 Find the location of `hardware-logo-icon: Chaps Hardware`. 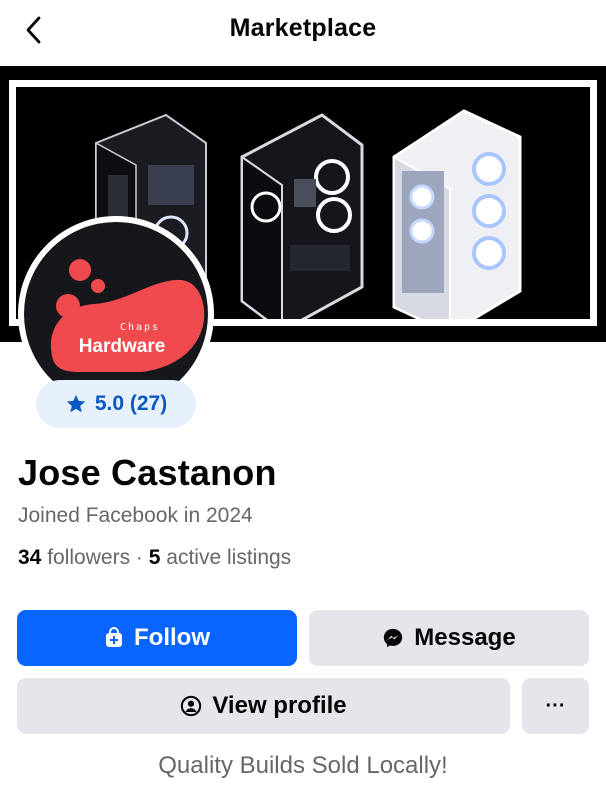

hardware-logo-icon: Chaps Hardware is located at coordinates (127, 315).